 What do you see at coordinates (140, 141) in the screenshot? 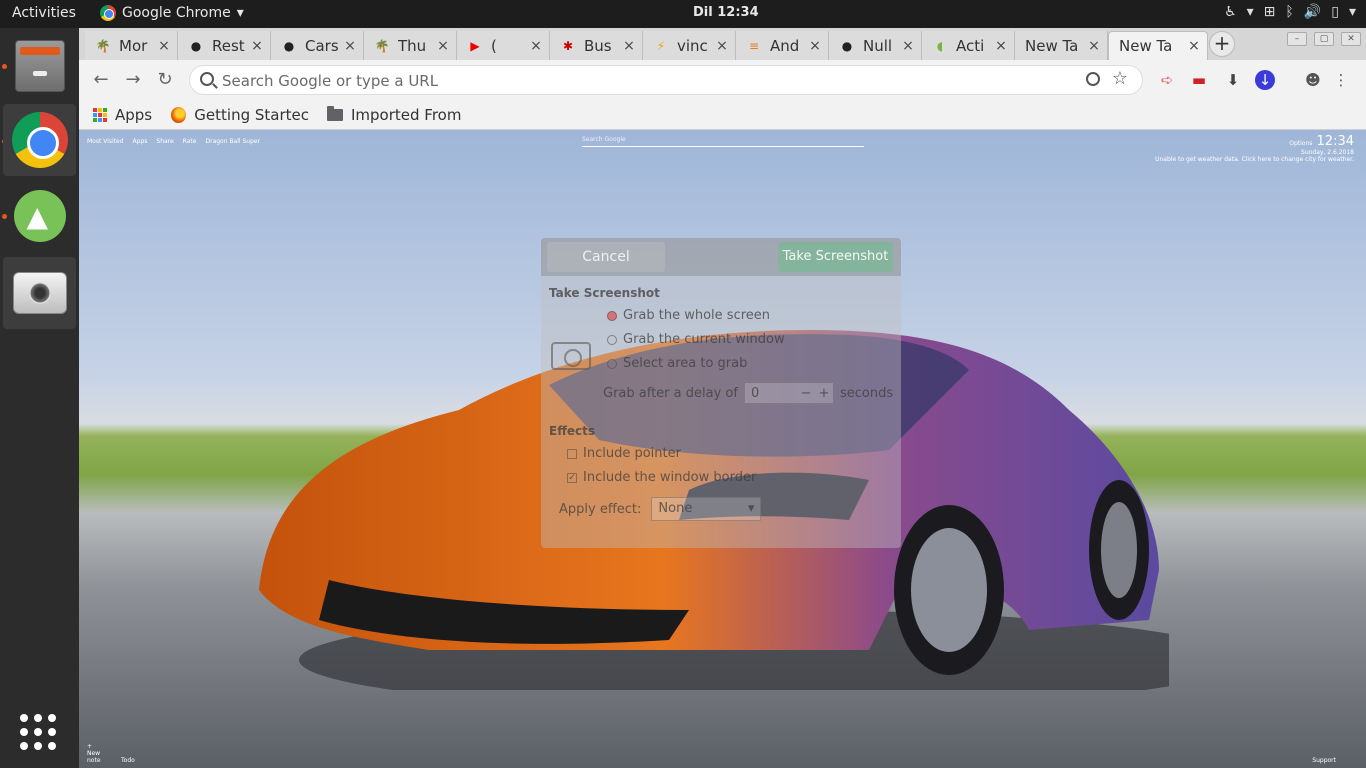
I see `newtab-link: Apps` at bounding box center [140, 141].